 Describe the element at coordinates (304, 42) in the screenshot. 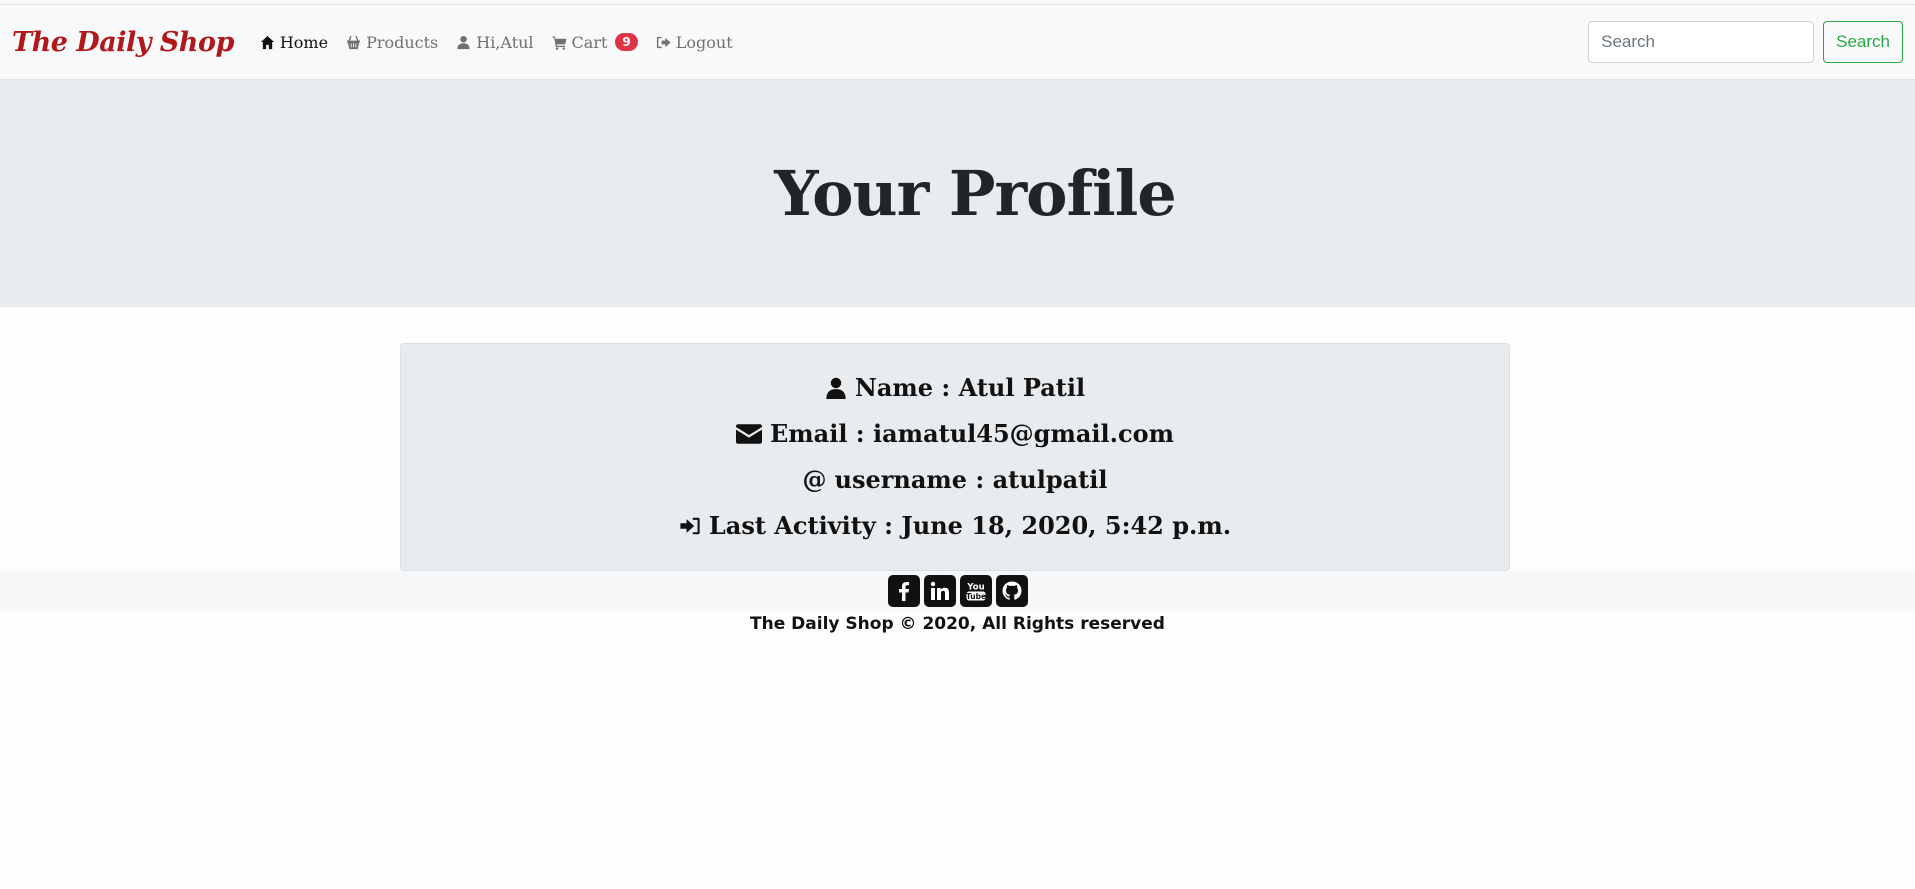

I see `nav-home-label: Home` at that location.